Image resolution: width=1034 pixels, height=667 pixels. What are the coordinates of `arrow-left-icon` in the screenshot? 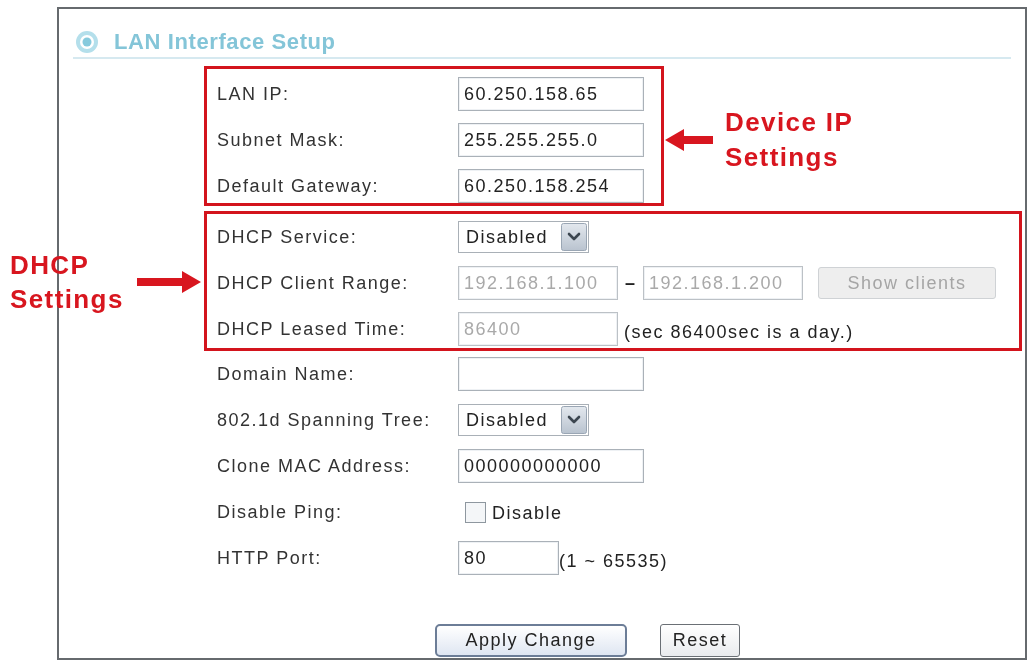 It's located at (689, 140).